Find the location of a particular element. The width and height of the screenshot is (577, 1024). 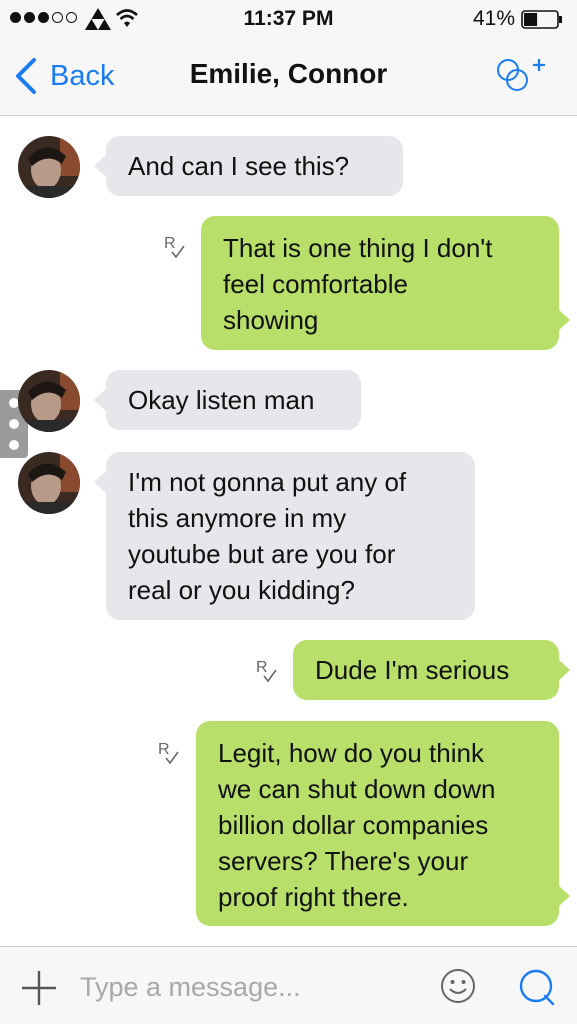

message-text-line: real or you kidding? is located at coordinates (241, 590).